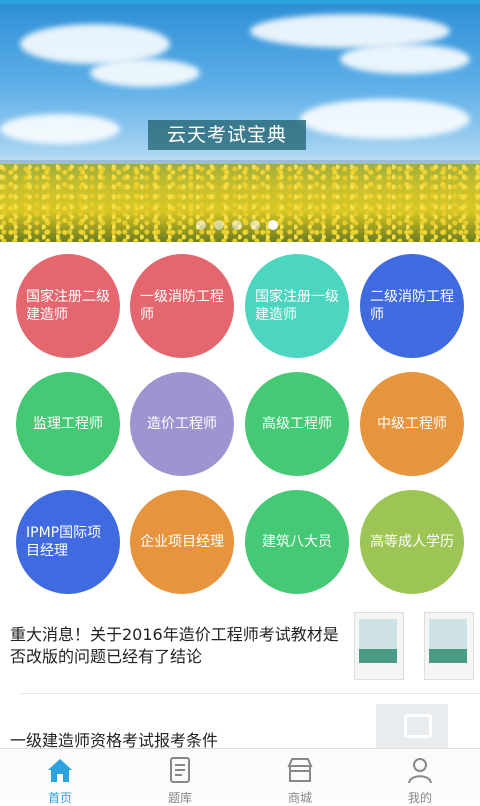  I want to click on category-label: 高等成人学历, so click(412, 542).